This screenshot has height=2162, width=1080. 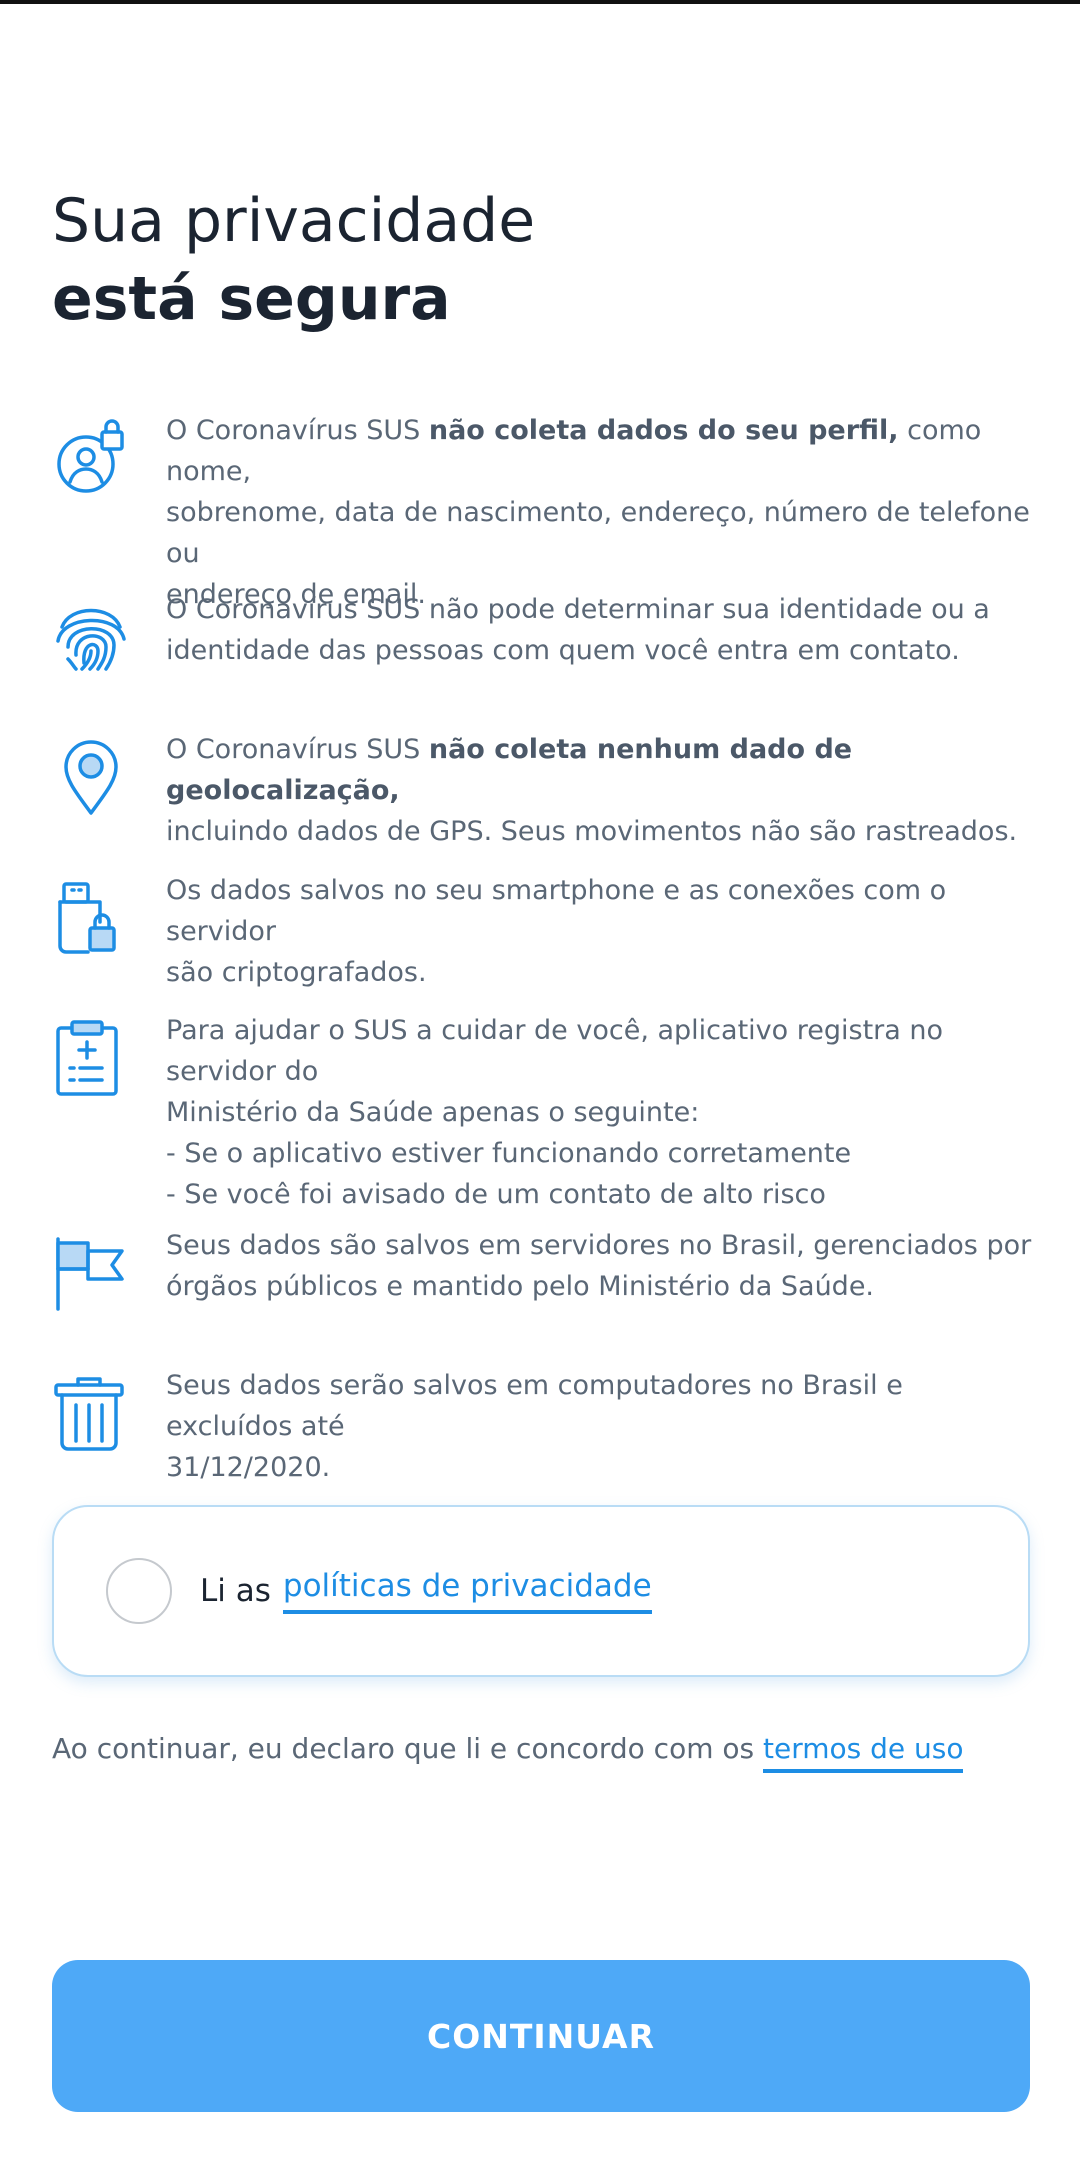 I want to click on page-title-line2: está segura, so click(x=251, y=299).